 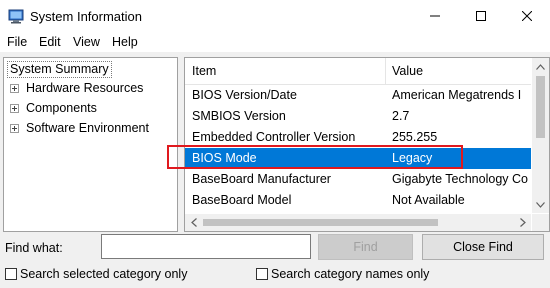 I want to click on scroll-up-button, so click(x=540, y=66).